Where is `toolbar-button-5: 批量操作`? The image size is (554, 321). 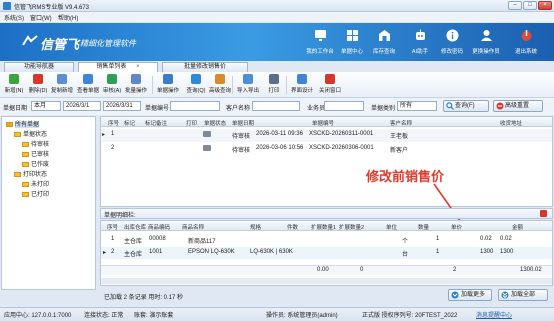
toolbar-button-5: 批量操作 is located at coordinates (136, 85).